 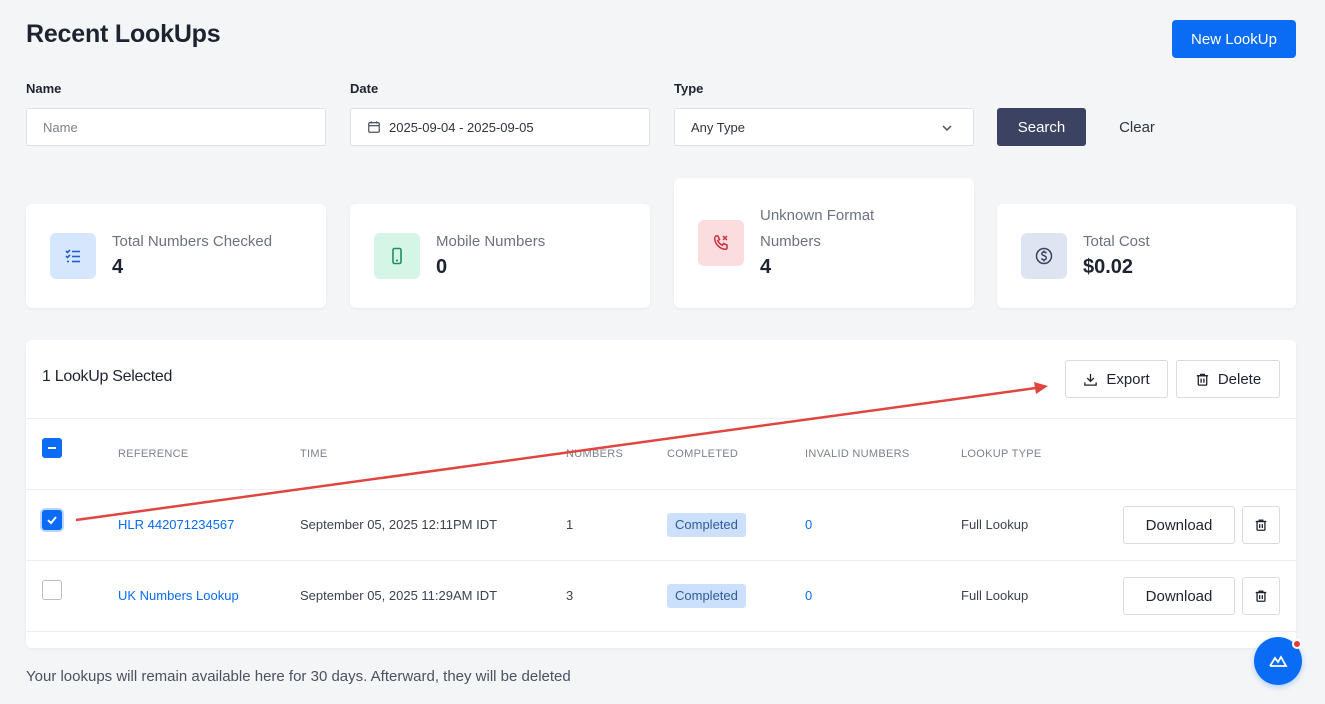 I want to click on numbers-cell: 1, so click(x=570, y=524).